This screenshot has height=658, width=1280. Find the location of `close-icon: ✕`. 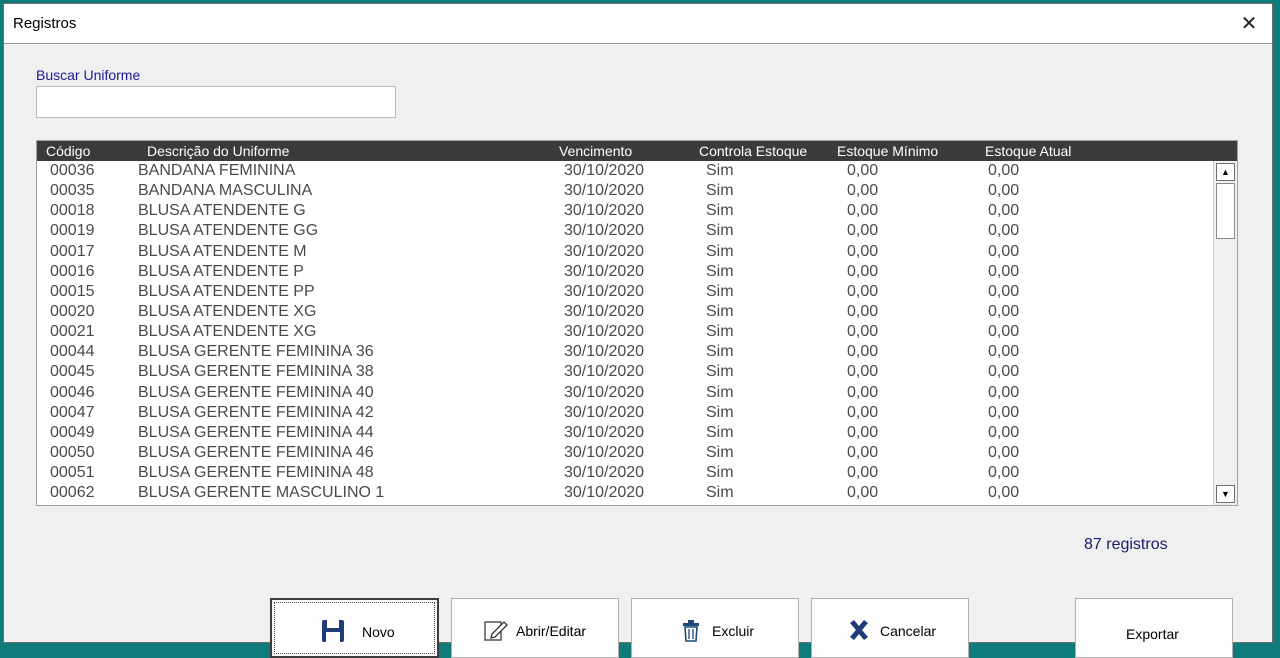

close-icon: ✕ is located at coordinates (1249, 24).